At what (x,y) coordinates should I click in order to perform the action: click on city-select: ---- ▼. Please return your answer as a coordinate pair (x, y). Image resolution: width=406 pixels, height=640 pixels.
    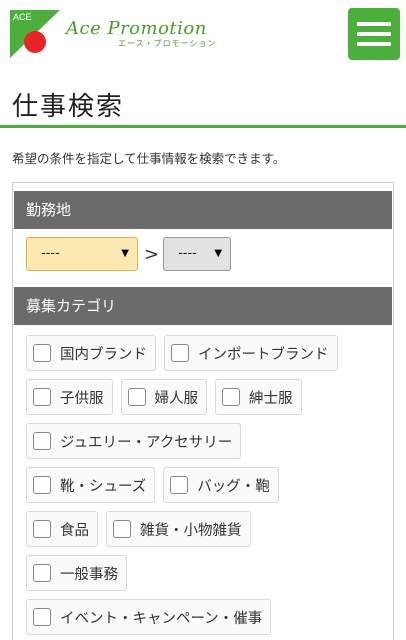
    Looking at the image, I should click on (197, 254).